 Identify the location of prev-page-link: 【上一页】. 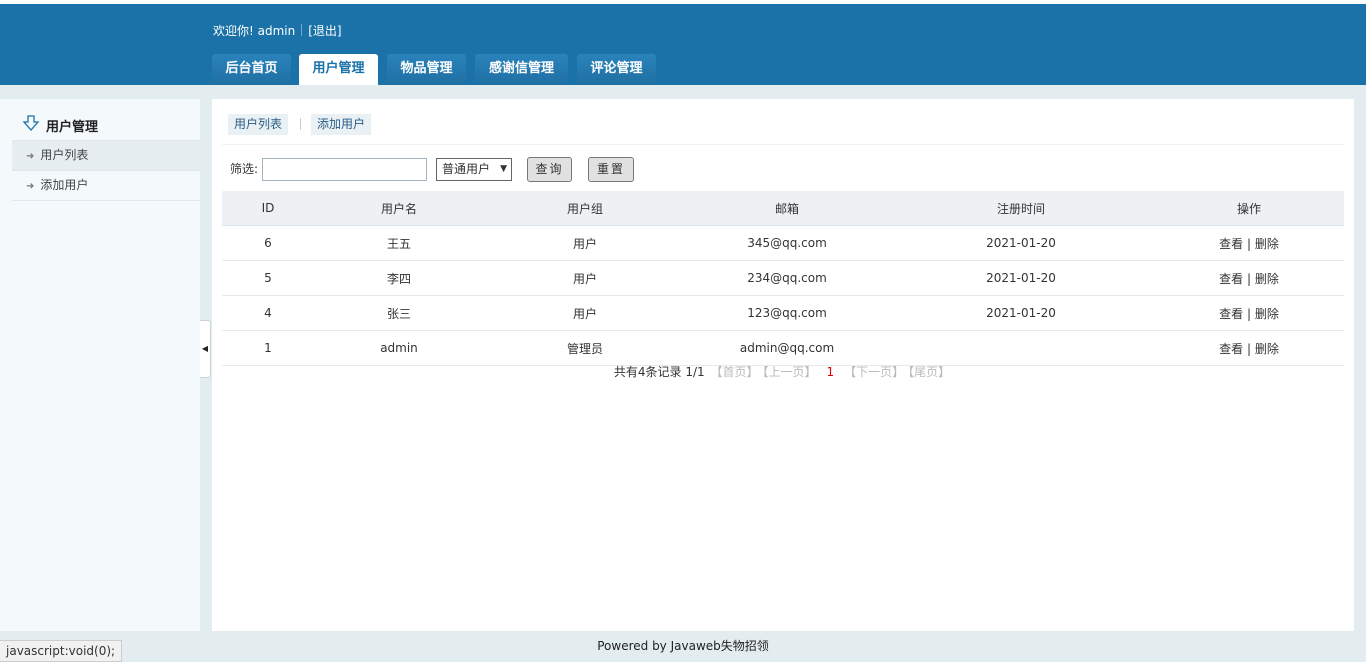
(789, 372).